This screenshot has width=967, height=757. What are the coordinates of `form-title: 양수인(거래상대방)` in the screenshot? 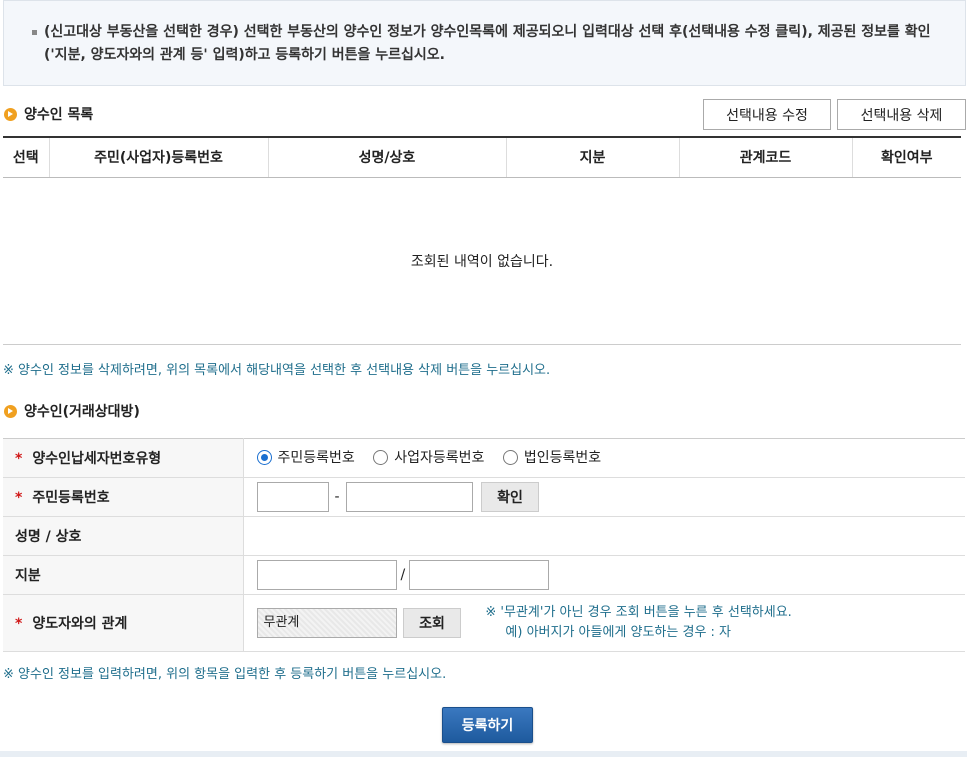 It's located at (82, 412).